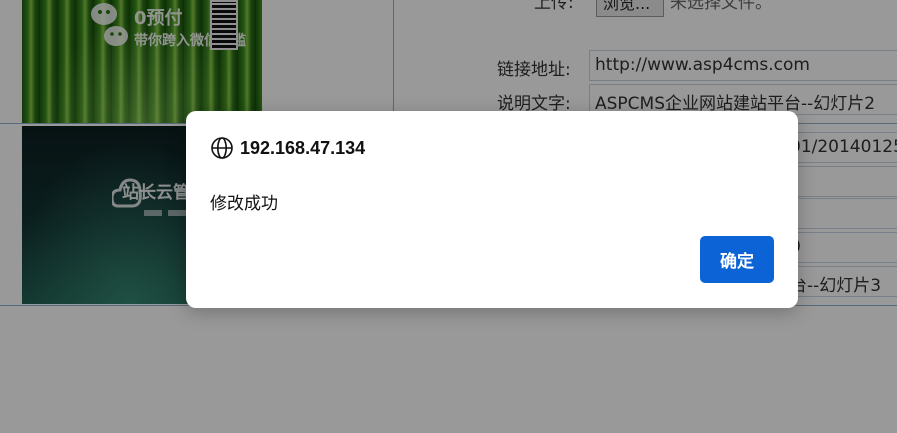 This screenshot has width=897, height=433. Describe the element at coordinates (222, 148) in the screenshot. I see `globe-icon` at that location.